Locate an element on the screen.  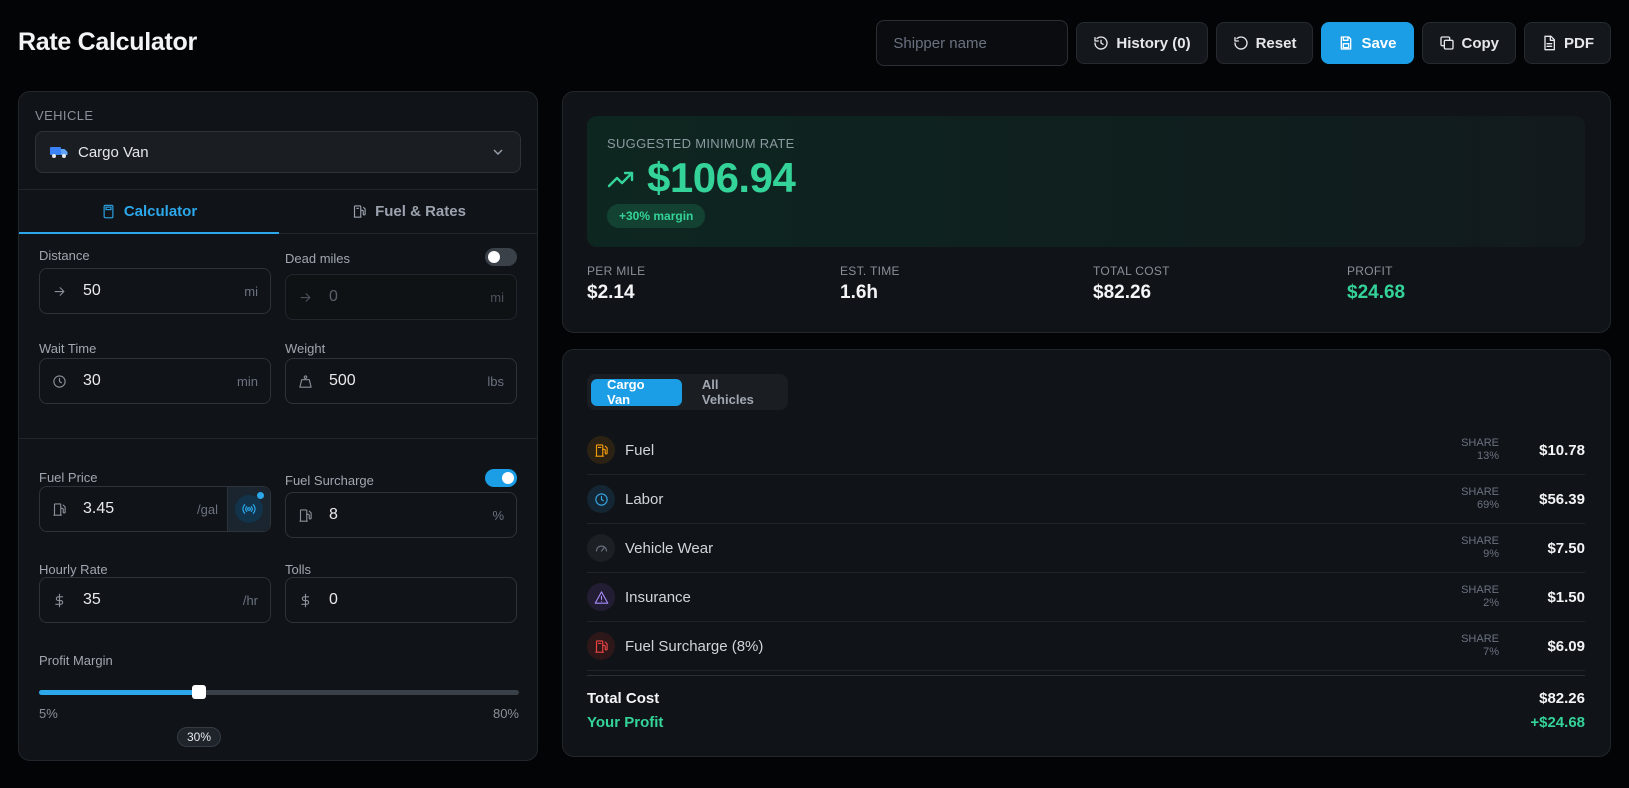
copy-button: Copy is located at coordinates (1468, 43).